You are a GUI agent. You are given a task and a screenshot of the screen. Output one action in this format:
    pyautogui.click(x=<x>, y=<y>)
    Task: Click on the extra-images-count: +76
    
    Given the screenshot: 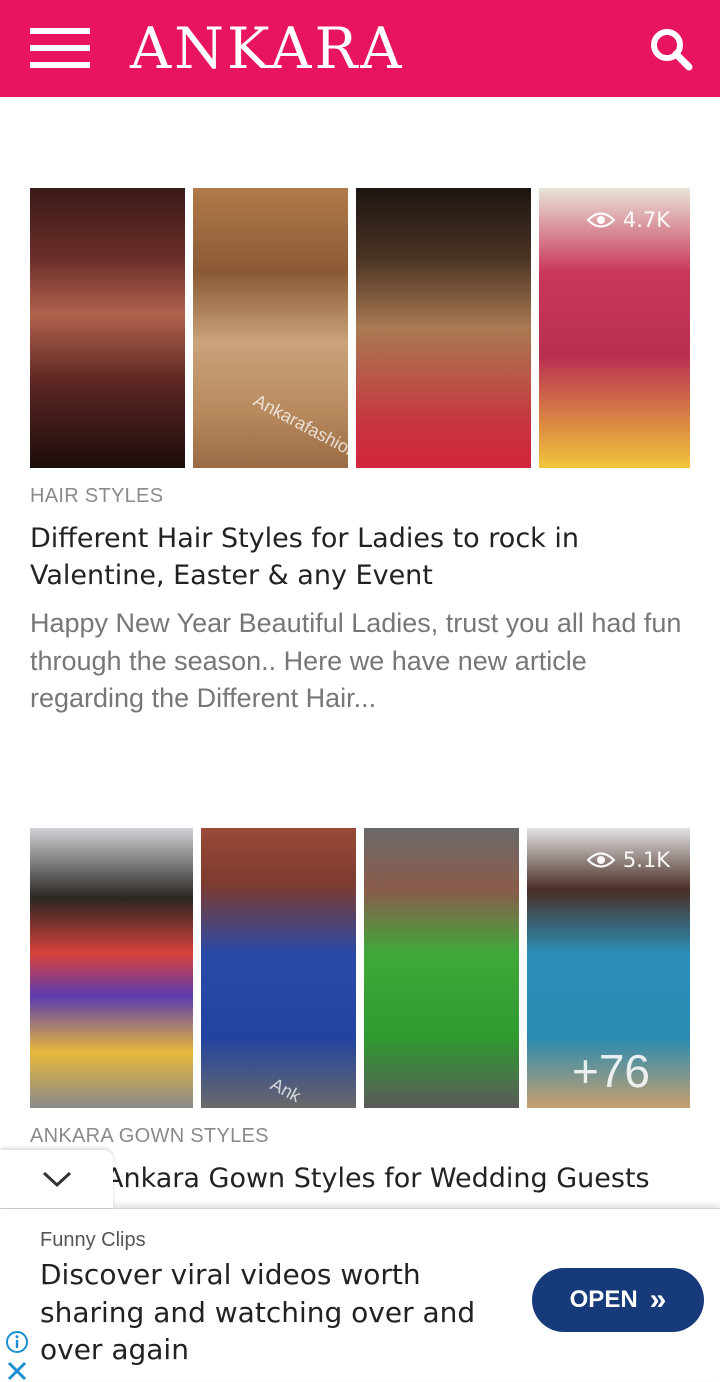 What is the action you would take?
    pyautogui.click(x=610, y=1071)
    